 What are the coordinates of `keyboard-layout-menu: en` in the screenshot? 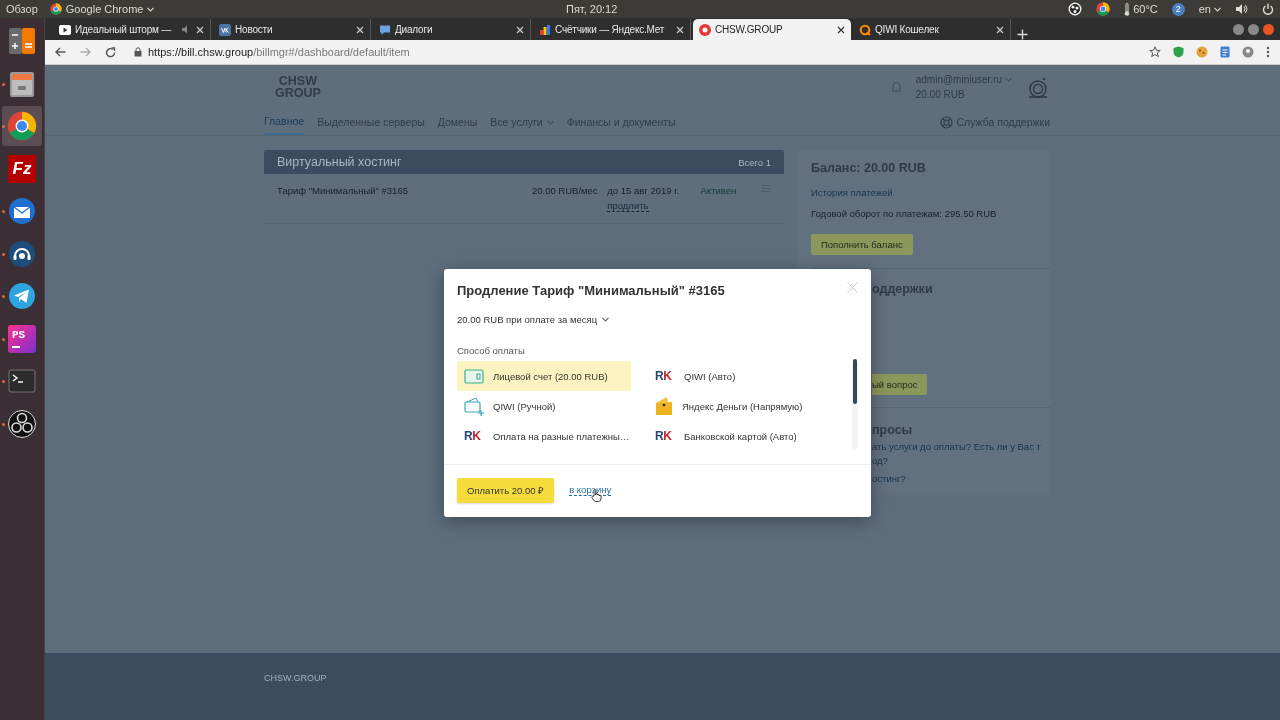 It's located at (1209, 9).